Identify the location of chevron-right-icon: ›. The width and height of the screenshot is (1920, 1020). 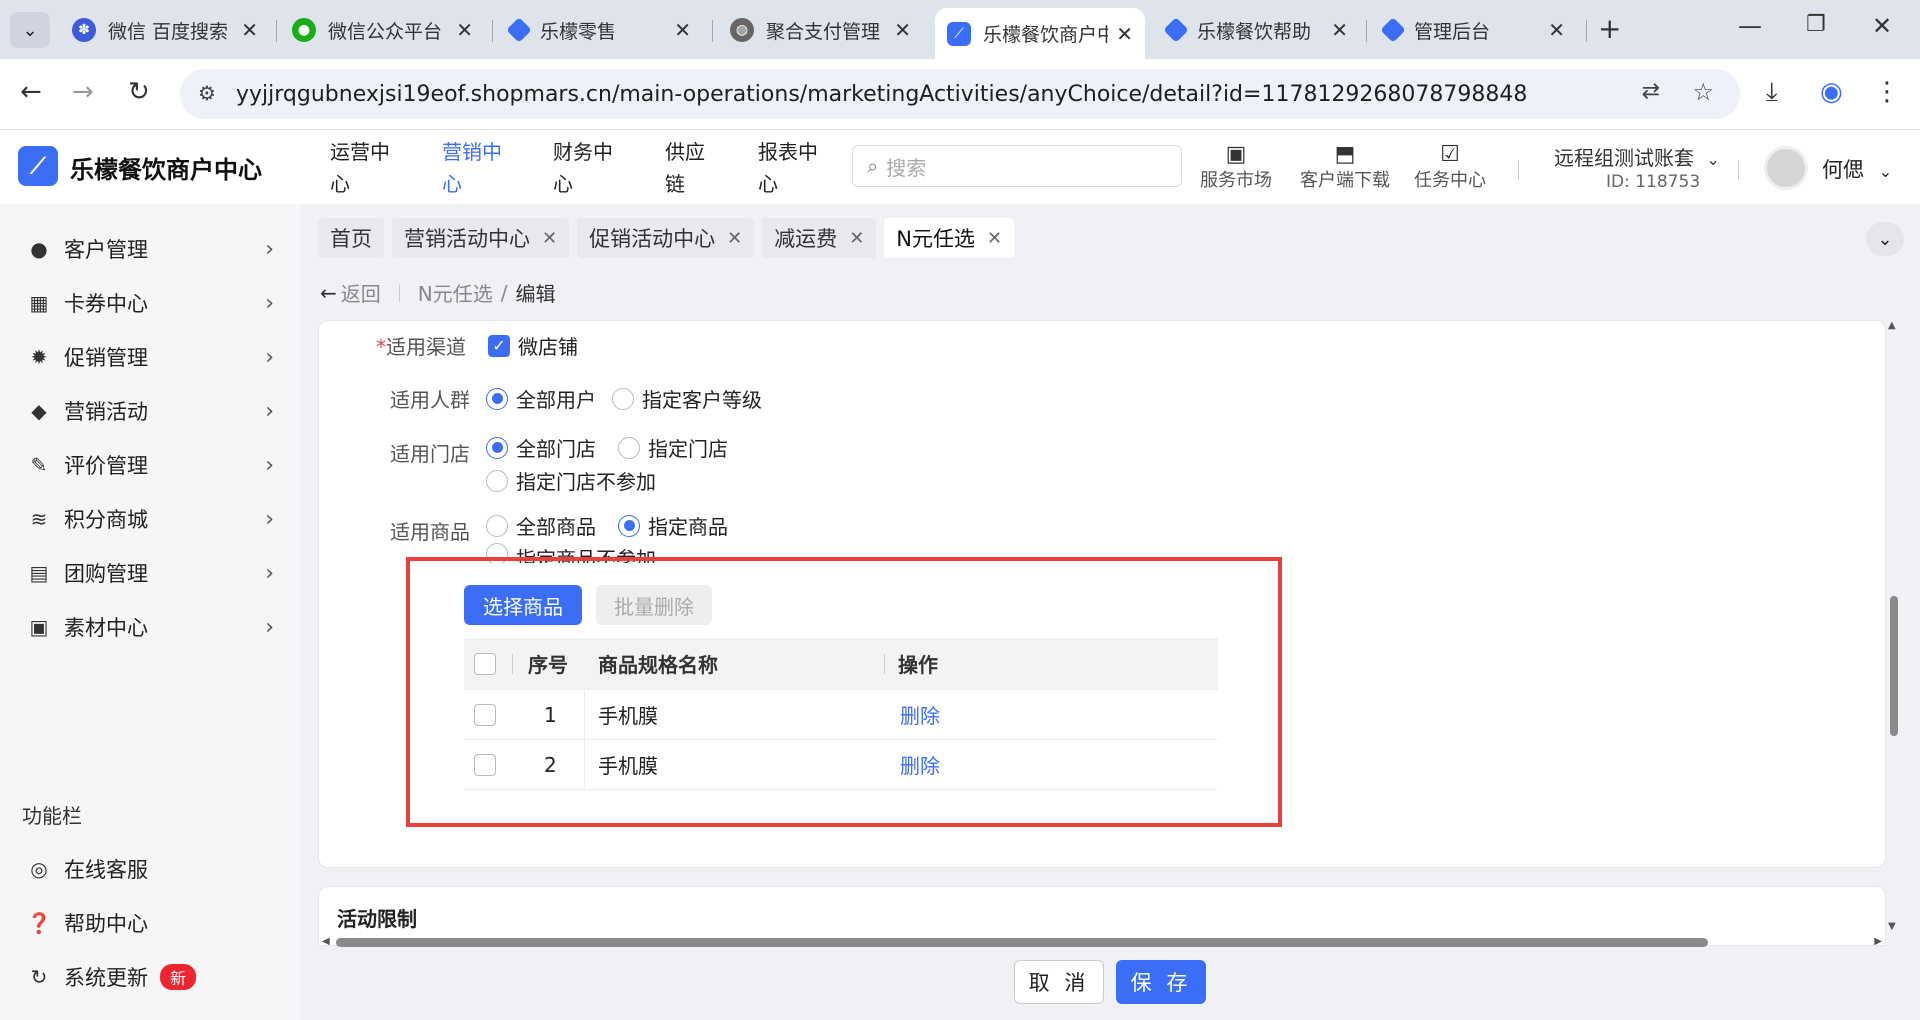
(269, 249).